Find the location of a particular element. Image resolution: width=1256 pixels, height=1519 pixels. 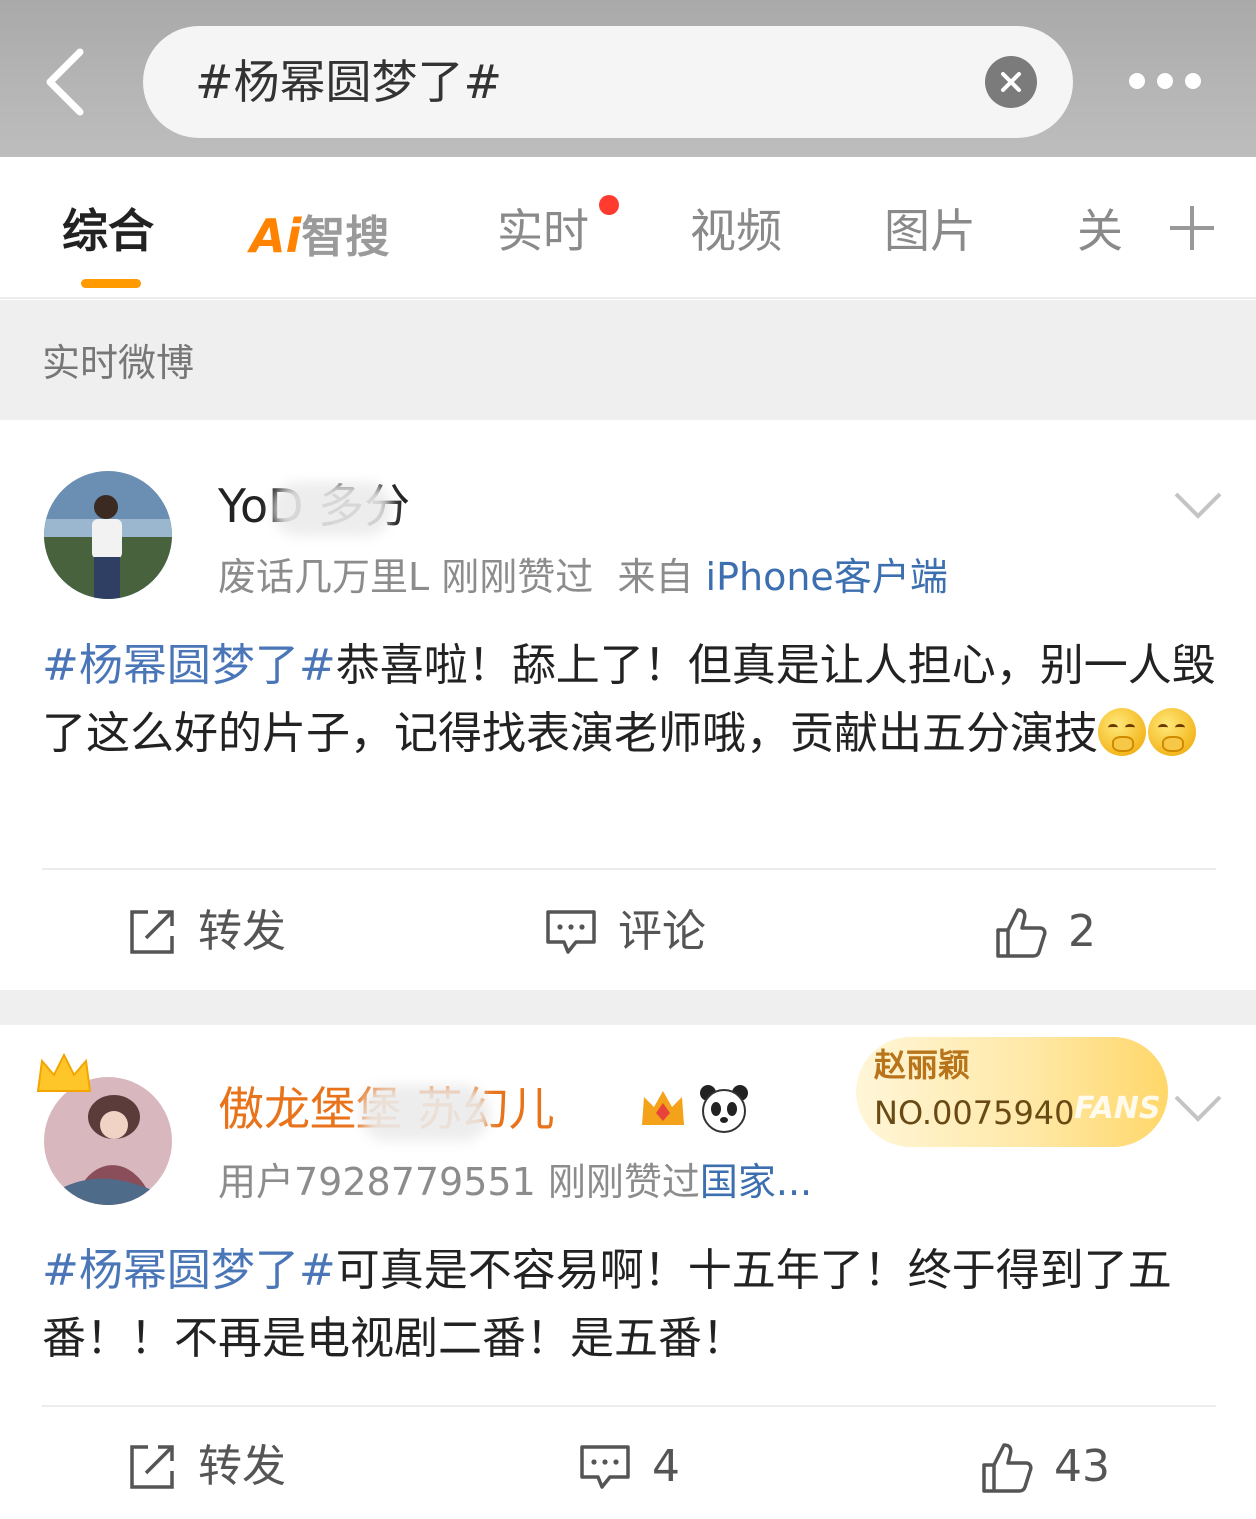

like-button: 2 is located at coordinates (1064, 932).